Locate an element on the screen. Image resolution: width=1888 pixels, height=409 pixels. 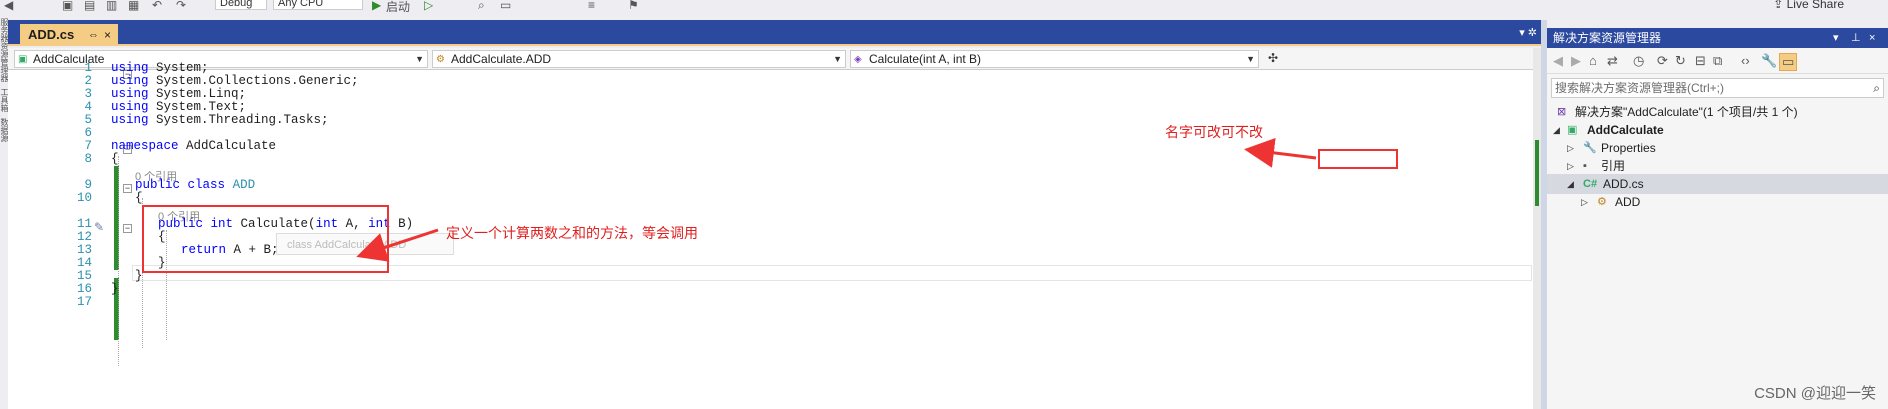
method-annotation: 定义一个计算两数之和的方法，等会调用 is located at coordinates (572, 233).